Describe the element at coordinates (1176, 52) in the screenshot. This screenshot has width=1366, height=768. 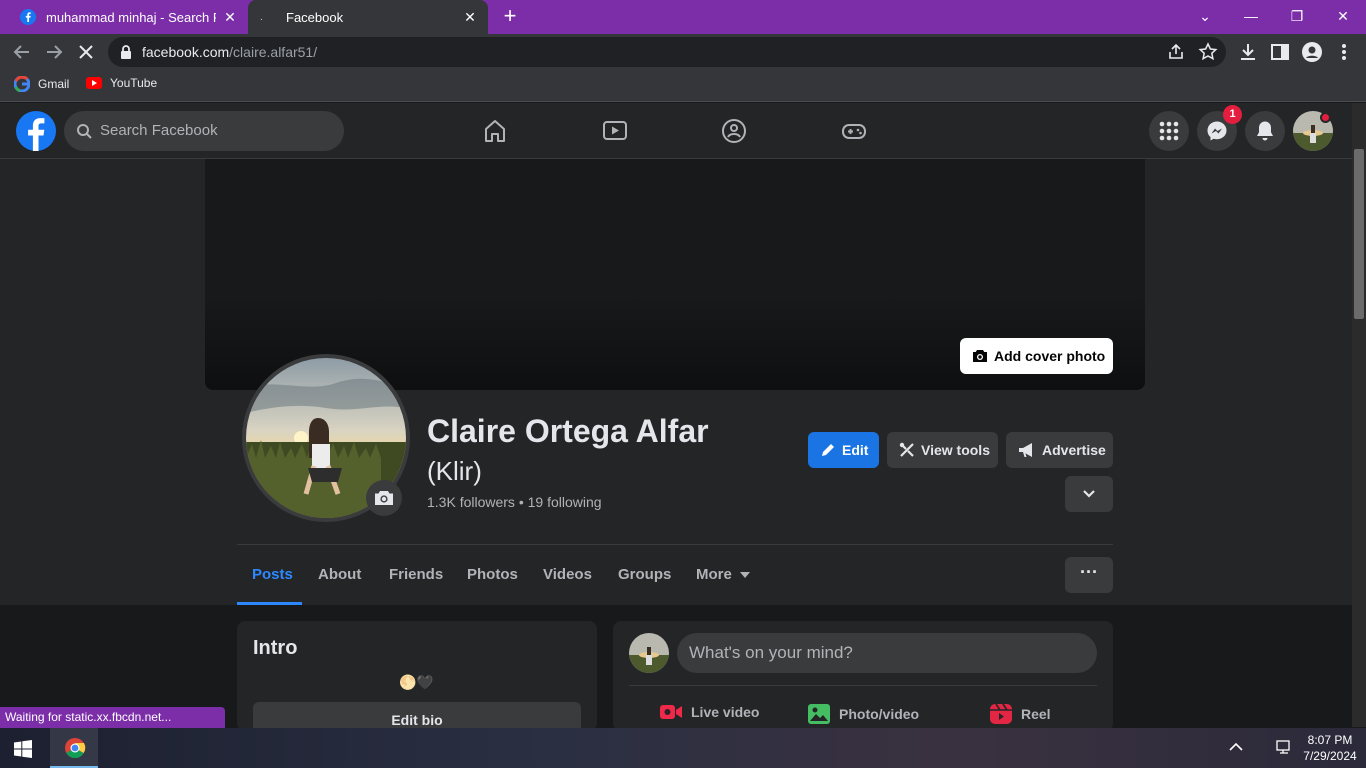
I see `share-icon` at that location.